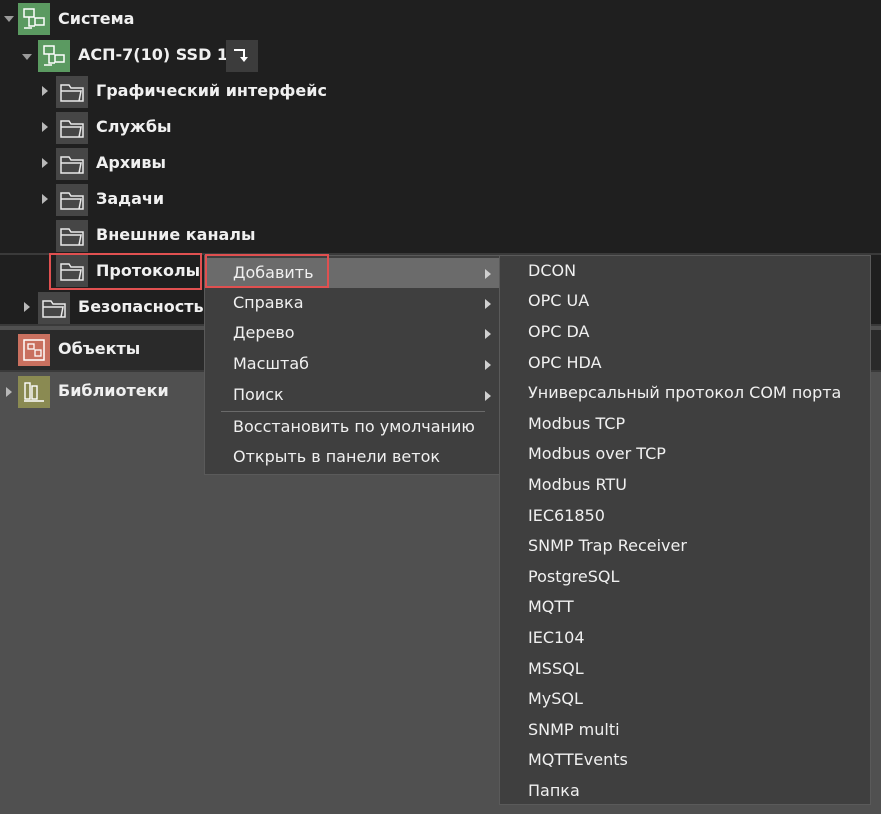 Image resolution: width=881 pixels, height=814 pixels. I want to click on submenu-item: PostgreSQL, so click(573, 577).